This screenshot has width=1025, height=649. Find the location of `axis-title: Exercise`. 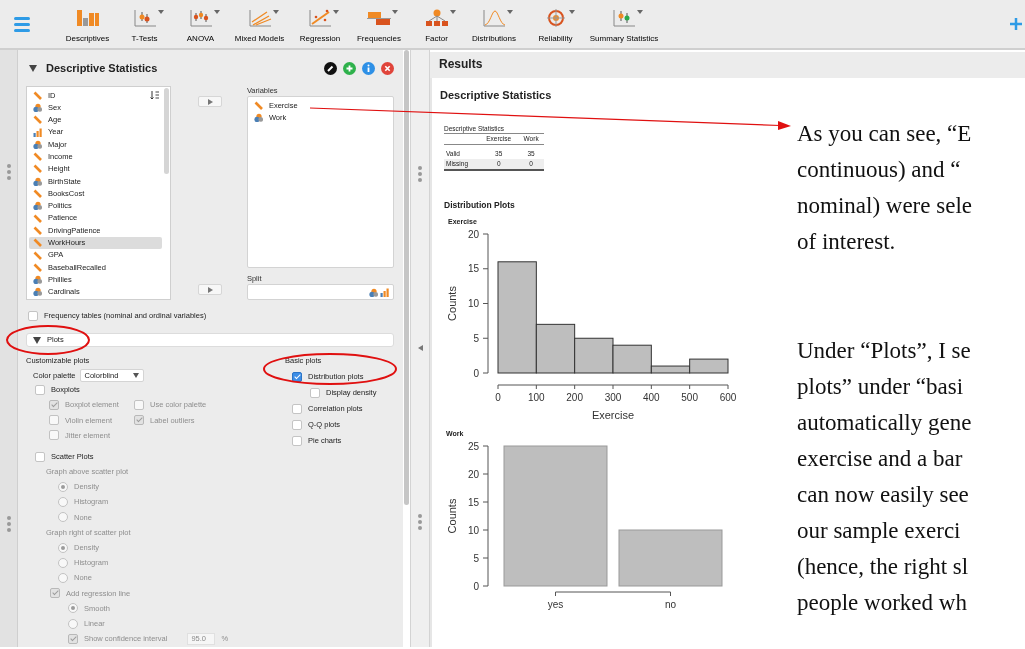

axis-title: Exercise is located at coordinates (613, 415).